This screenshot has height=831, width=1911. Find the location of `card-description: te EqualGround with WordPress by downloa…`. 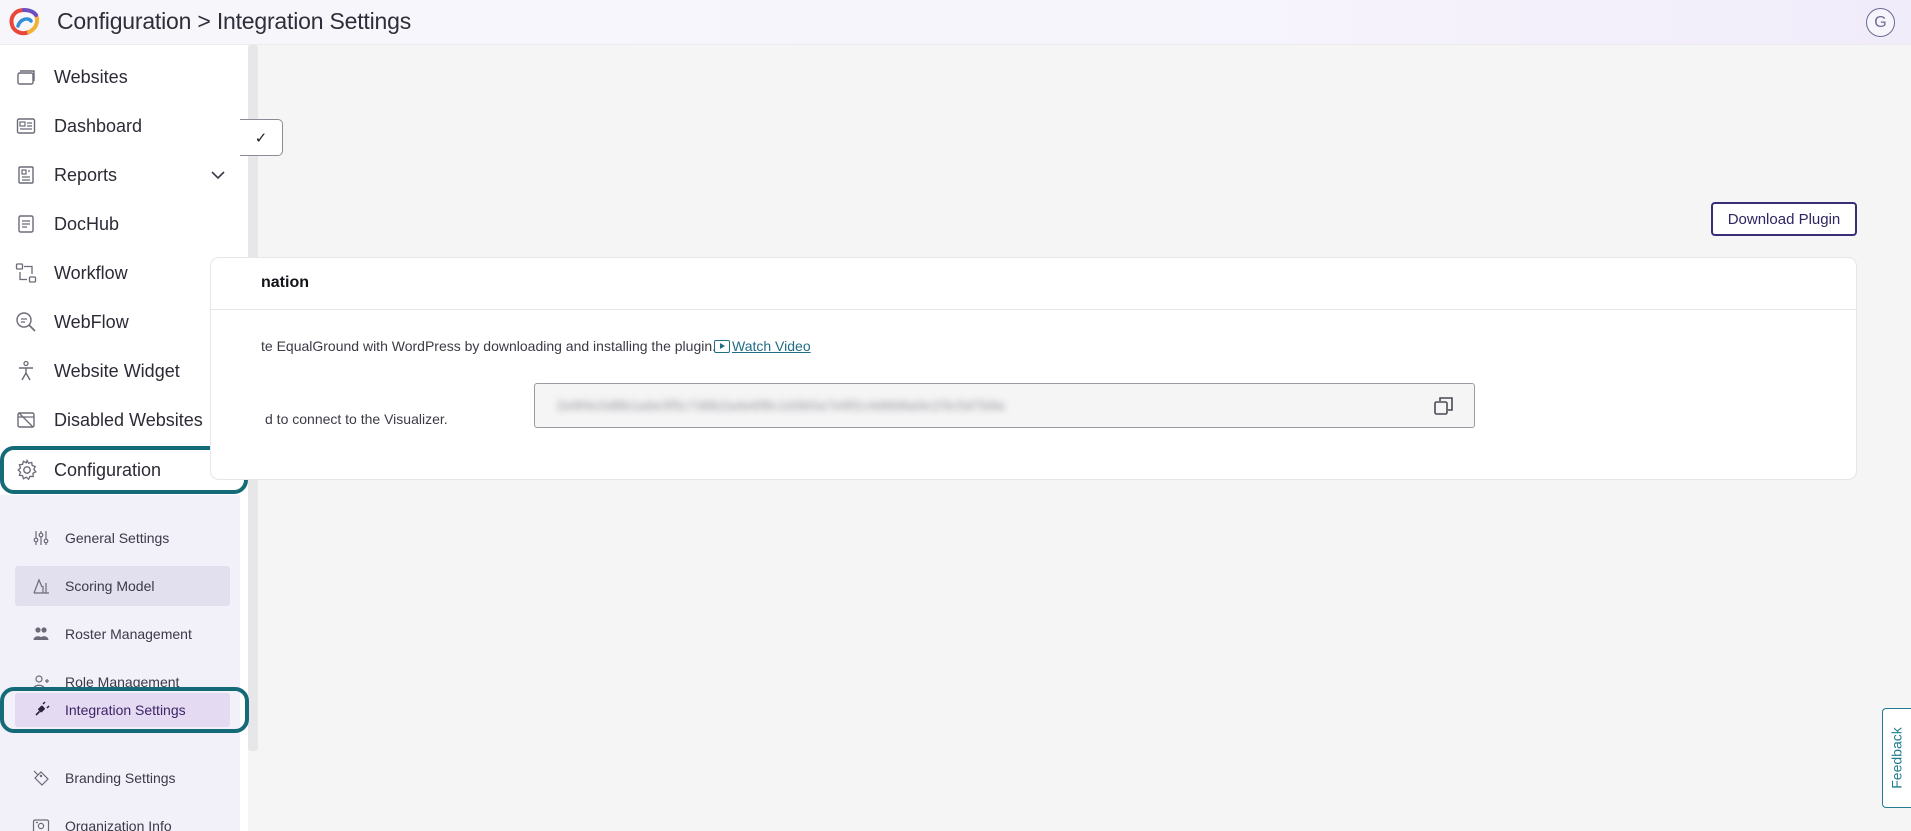

card-description: te EqualGround with WordPress by downloa… is located at coordinates (489, 346).